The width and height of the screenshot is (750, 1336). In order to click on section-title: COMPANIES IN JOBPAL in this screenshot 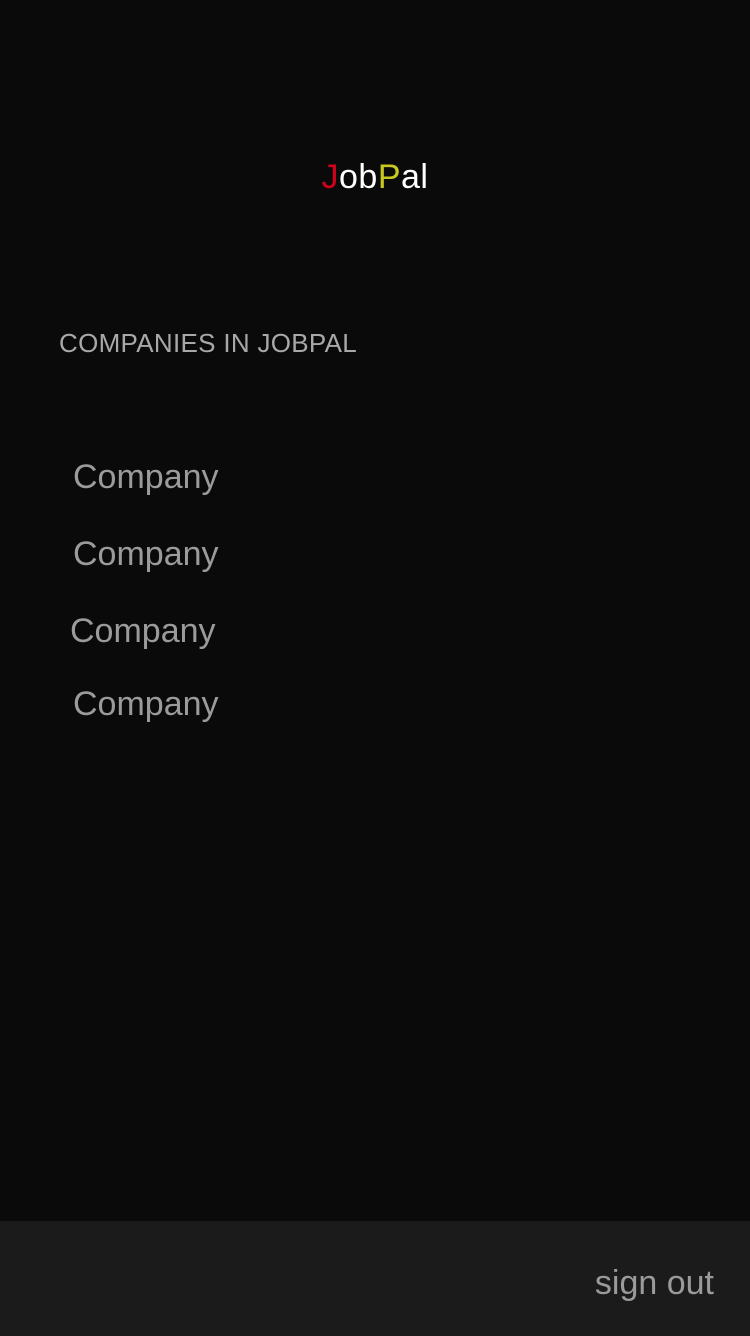, I will do `click(208, 343)`.